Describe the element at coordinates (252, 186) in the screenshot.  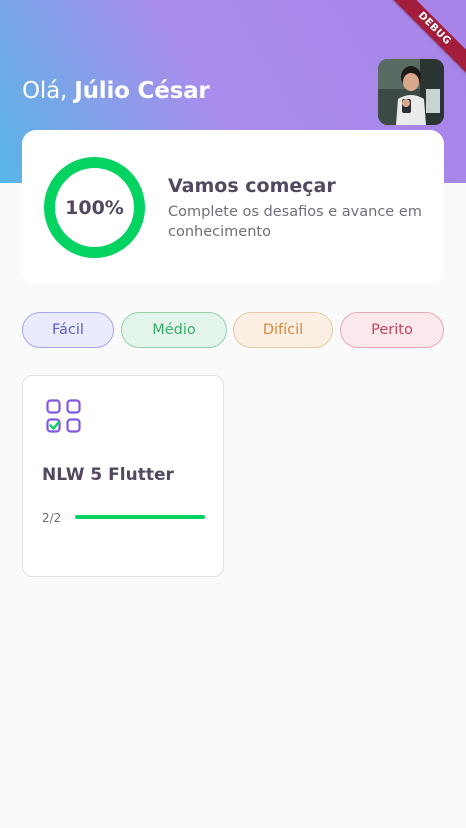
I see `score-title: Vamos começar` at that location.